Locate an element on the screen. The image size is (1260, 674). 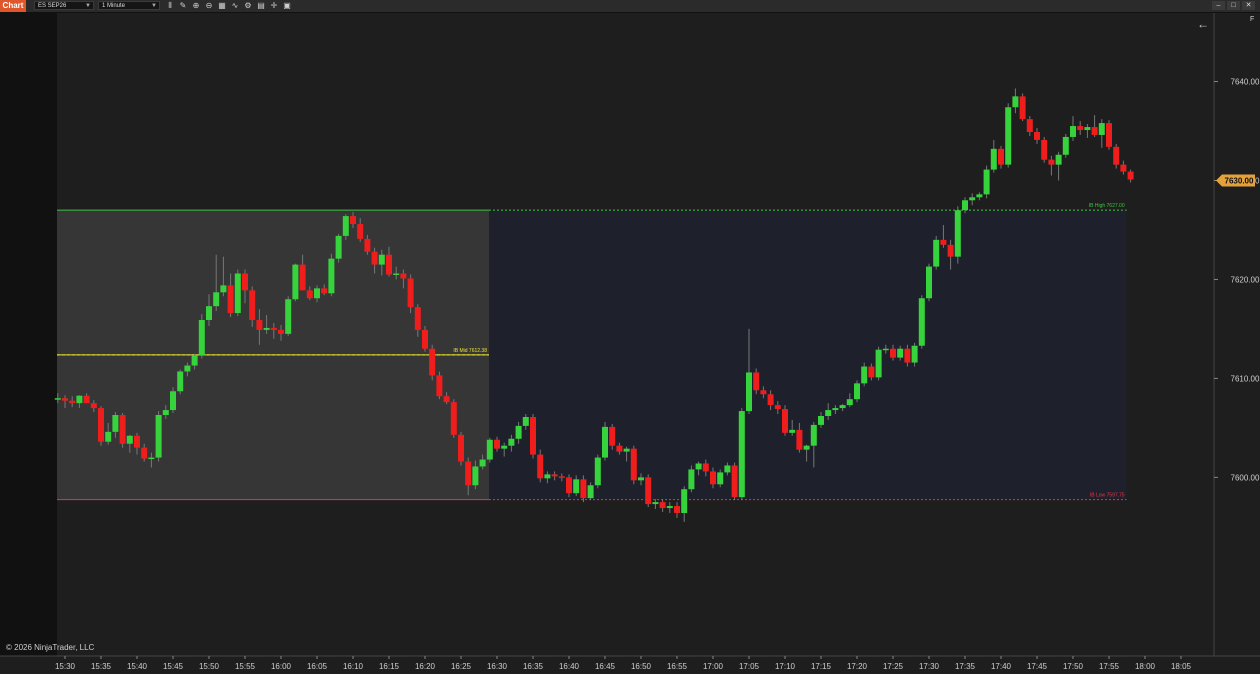
close-button: ✕ is located at coordinates (1248, 5).